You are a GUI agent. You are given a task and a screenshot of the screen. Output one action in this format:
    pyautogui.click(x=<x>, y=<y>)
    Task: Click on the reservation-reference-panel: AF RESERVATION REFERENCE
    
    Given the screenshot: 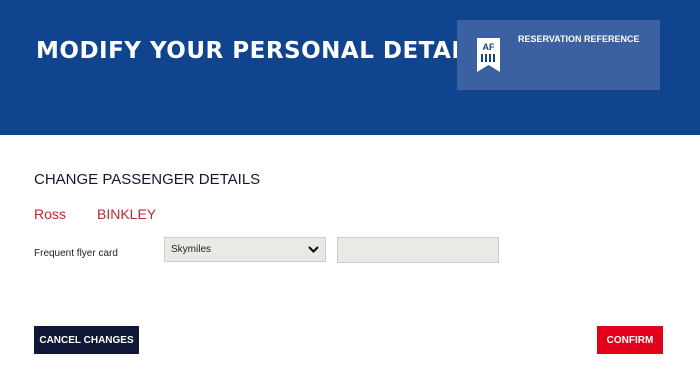 What is the action you would take?
    pyautogui.click(x=558, y=55)
    